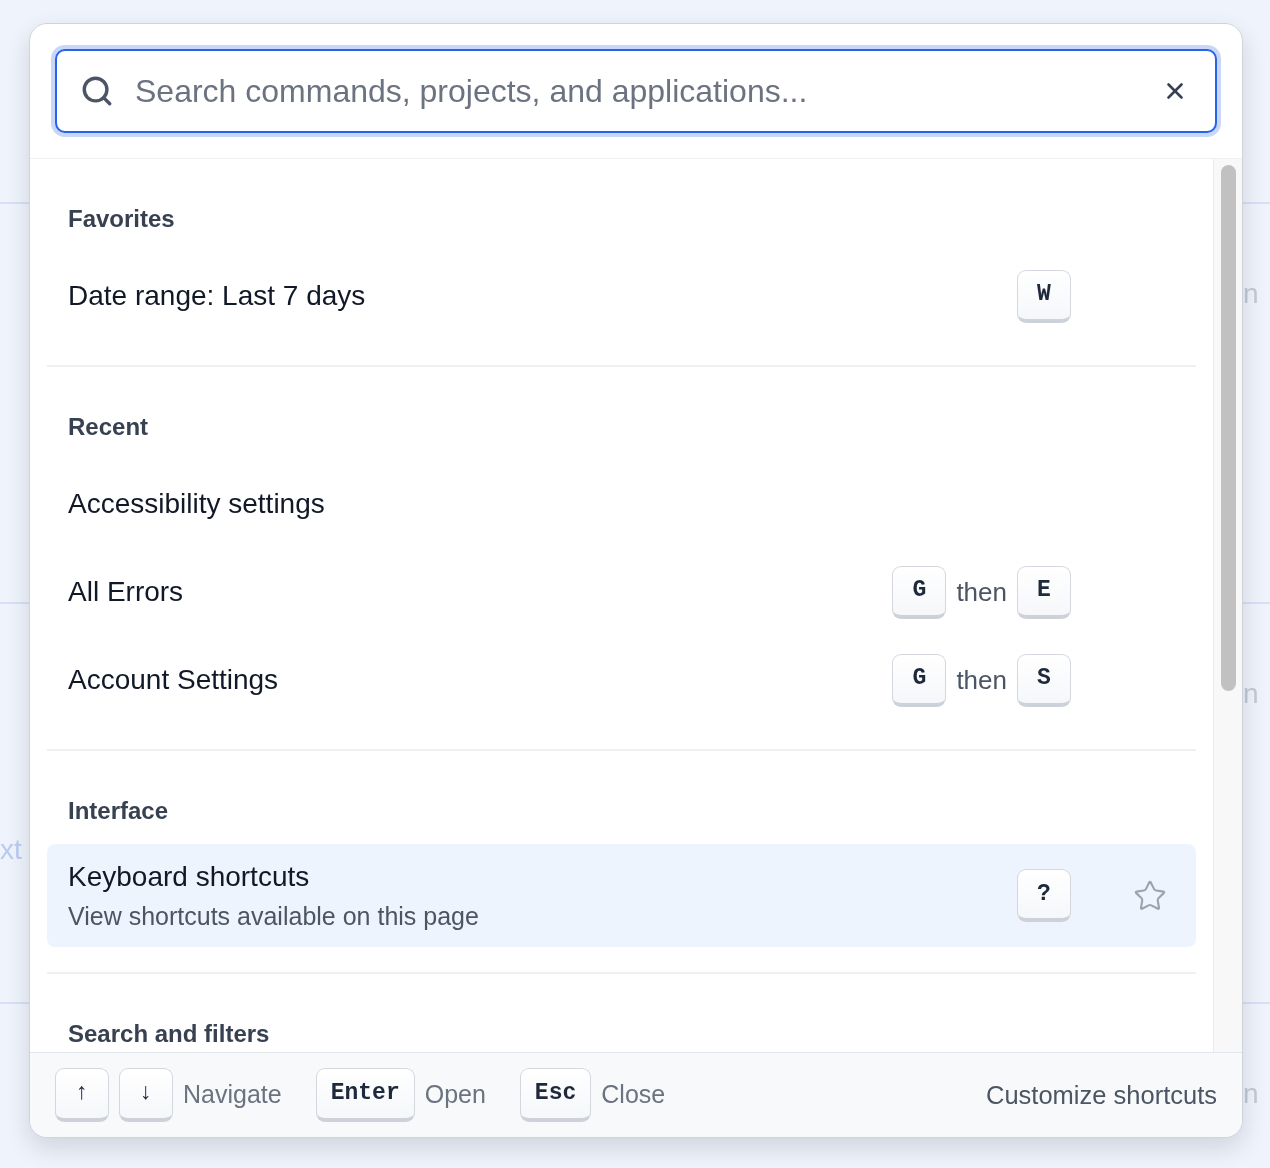  I want to click on hint-label: Close, so click(633, 1095).